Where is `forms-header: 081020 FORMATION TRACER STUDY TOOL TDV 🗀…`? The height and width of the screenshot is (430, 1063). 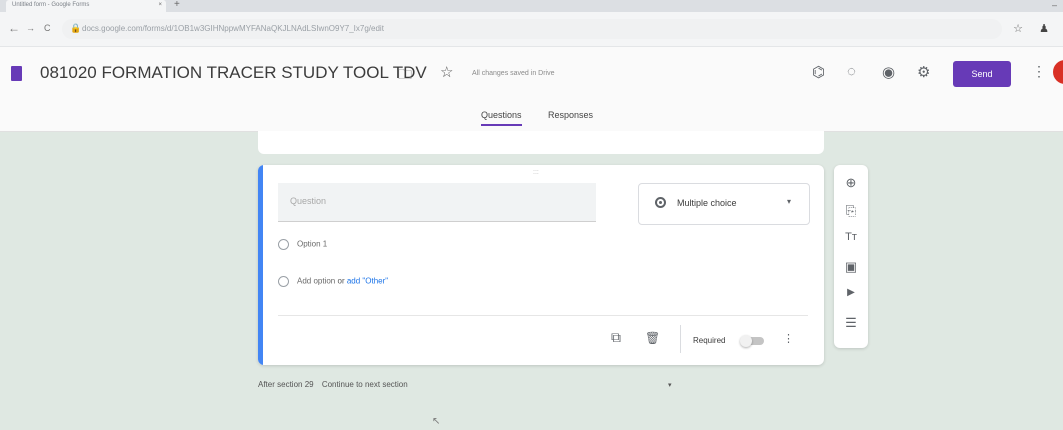
forms-header: 081020 FORMATION TRACER STUDY TOOL TDV 🗀… is located at coordinates (531, 76).